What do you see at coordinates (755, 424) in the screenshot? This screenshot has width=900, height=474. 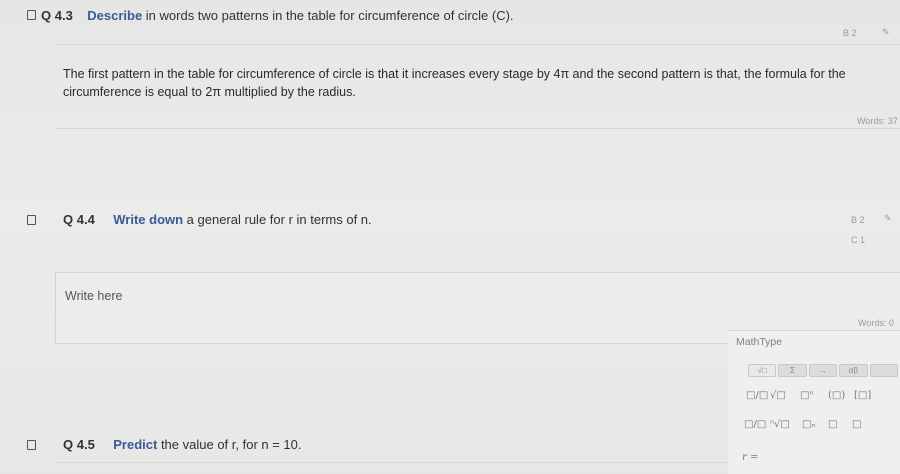 I see `bevelled-fraction-button: □/□` at bounding box center [755, 424].